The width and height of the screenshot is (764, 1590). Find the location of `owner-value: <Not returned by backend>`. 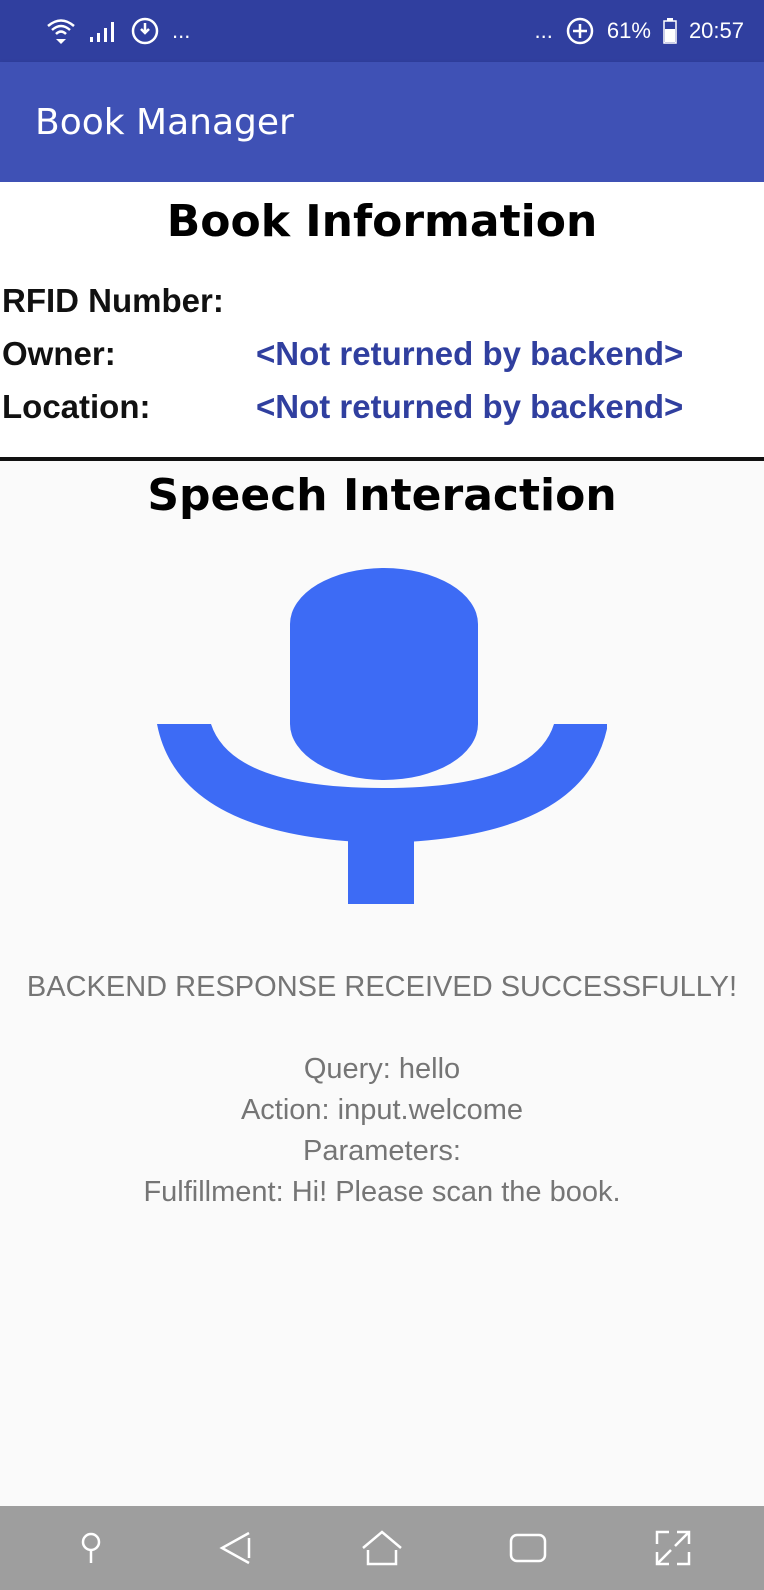

owner-value: <Not returned by backend> is located at coordinates (470, 353).